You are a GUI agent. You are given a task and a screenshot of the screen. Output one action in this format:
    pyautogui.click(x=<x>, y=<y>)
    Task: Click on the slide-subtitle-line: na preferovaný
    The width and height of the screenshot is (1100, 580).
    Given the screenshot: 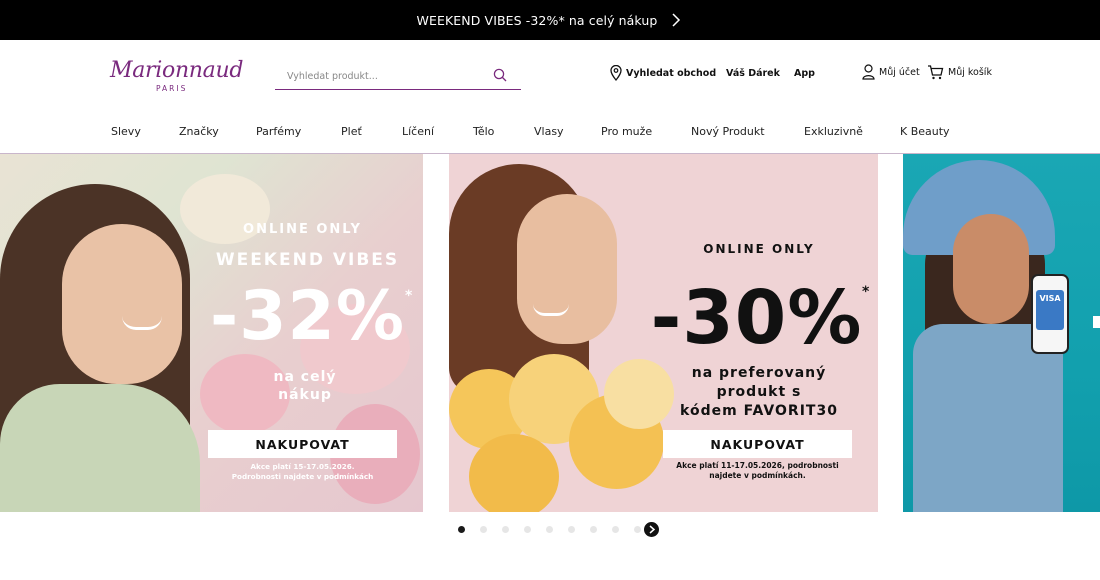 What is the action you would take?
    pyautogui.click(x=759, y=373)
    